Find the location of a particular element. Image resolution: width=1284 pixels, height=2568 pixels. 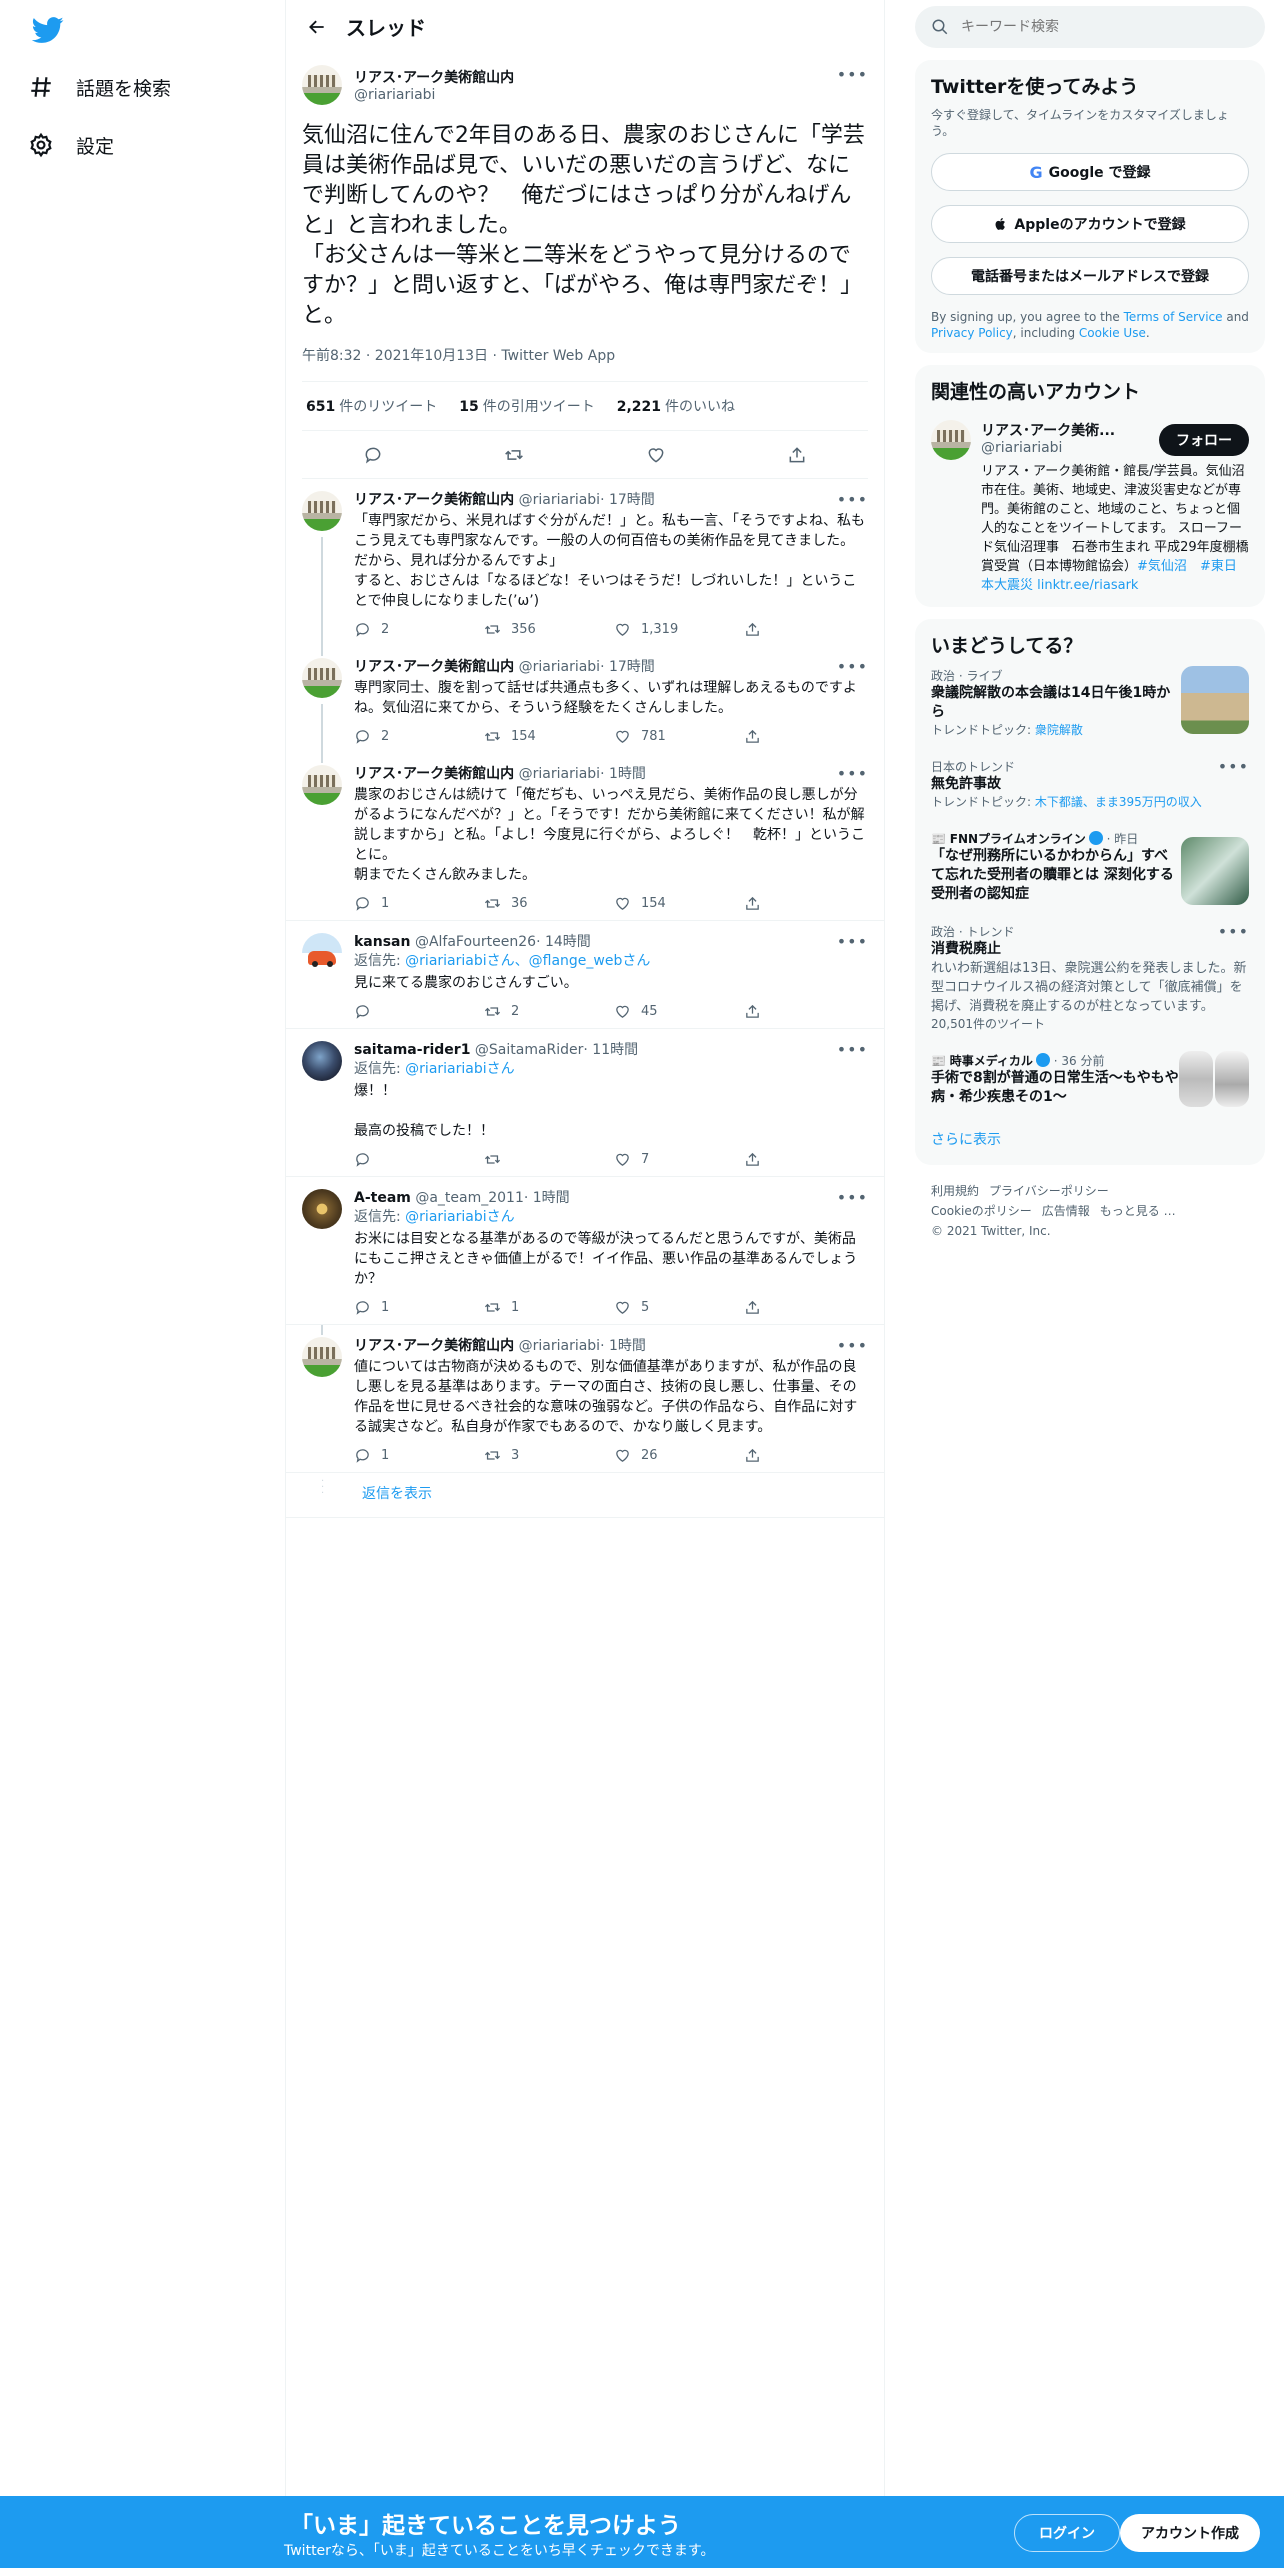

author-handle: @a_team_2011 is located at coordinates (469, 1198).